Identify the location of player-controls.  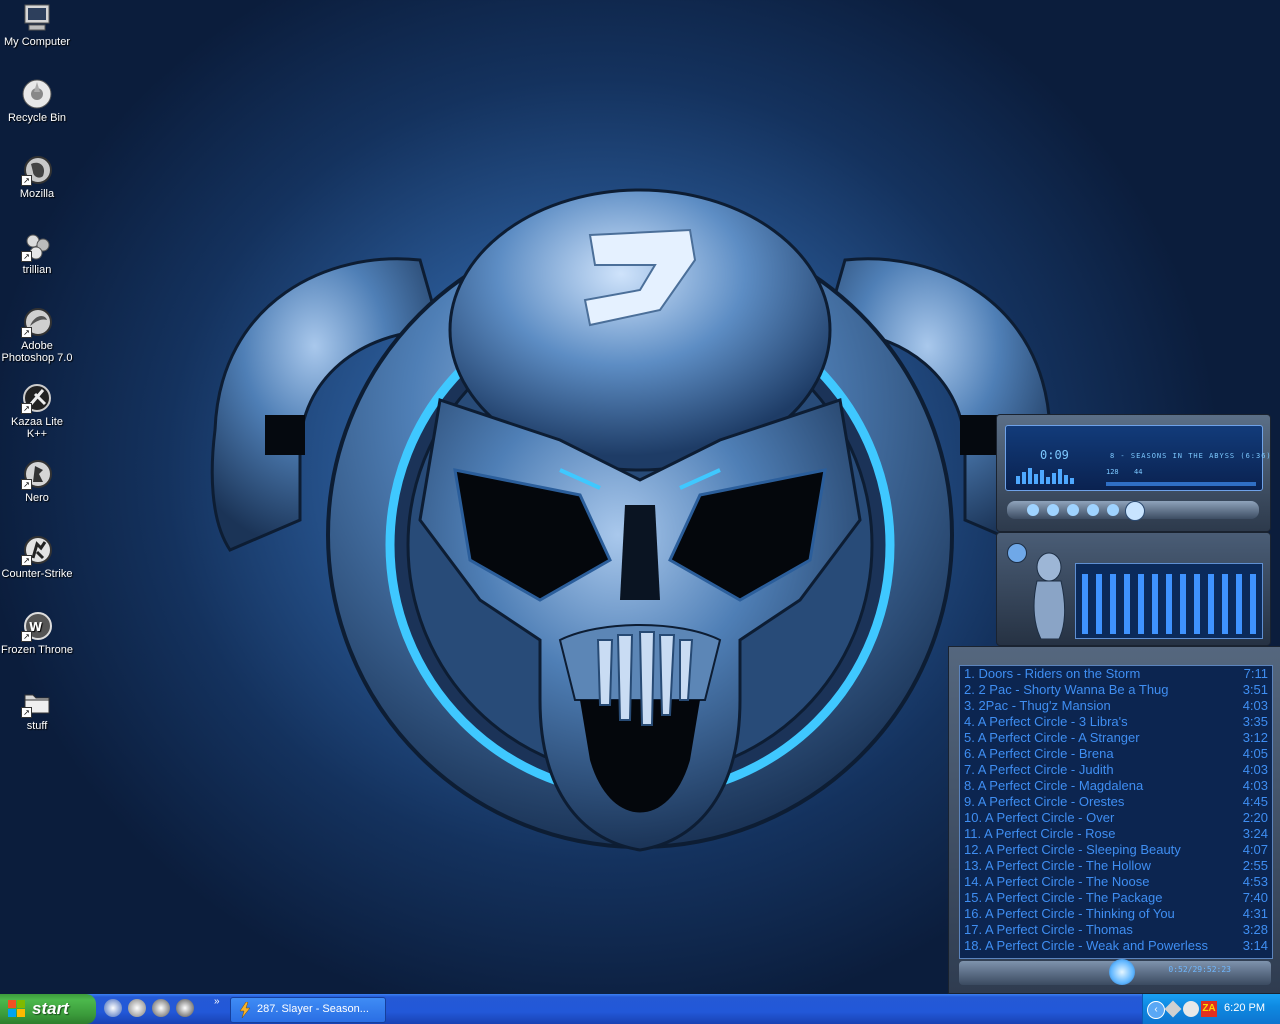
(1133, 511).